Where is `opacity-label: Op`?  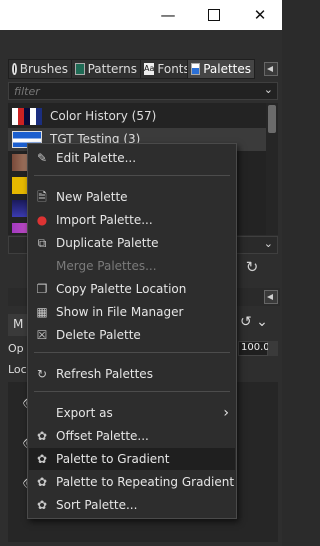 opacity-label: Op is located at coordinates (16, 348).